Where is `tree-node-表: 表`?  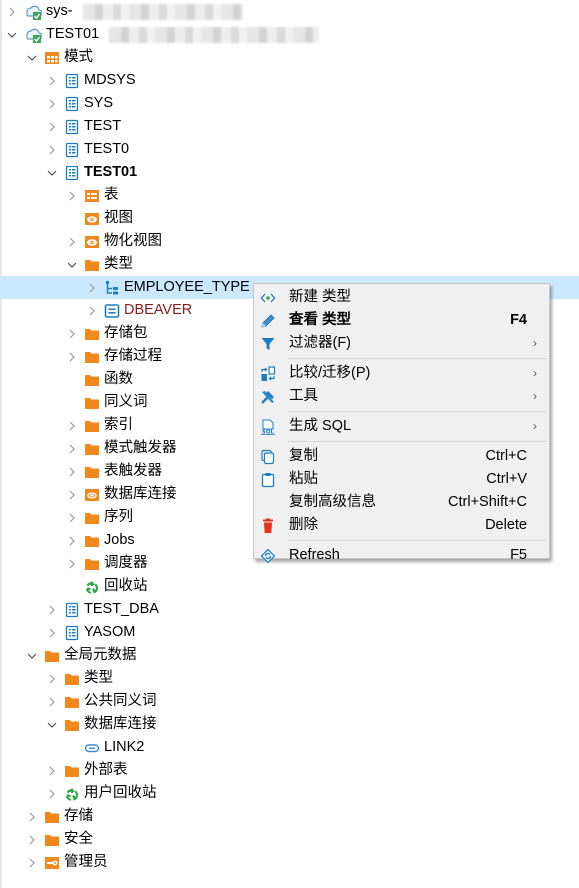 tree-node-表: 表 is located at coordinates (289, 195).